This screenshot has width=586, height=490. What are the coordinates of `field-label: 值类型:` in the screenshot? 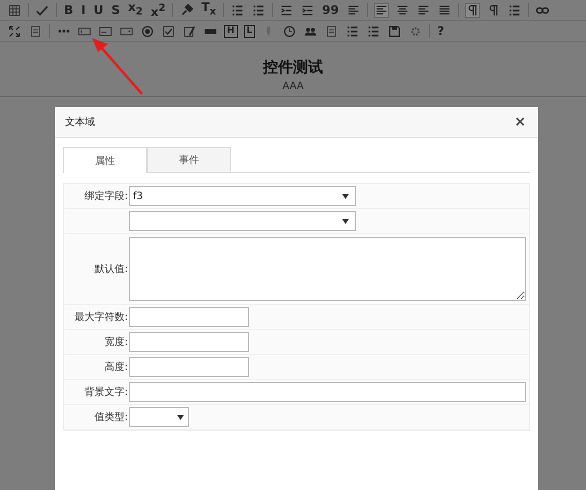 It's located at (111, 417).